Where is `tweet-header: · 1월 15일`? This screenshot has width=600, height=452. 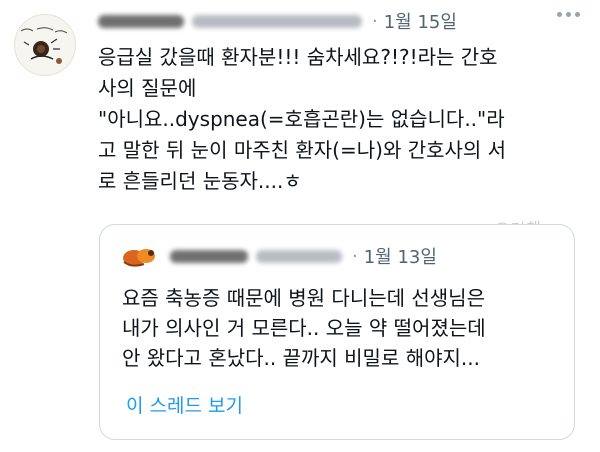 tweet-header: · 1월 15일 is located at coordinates (342, 21).